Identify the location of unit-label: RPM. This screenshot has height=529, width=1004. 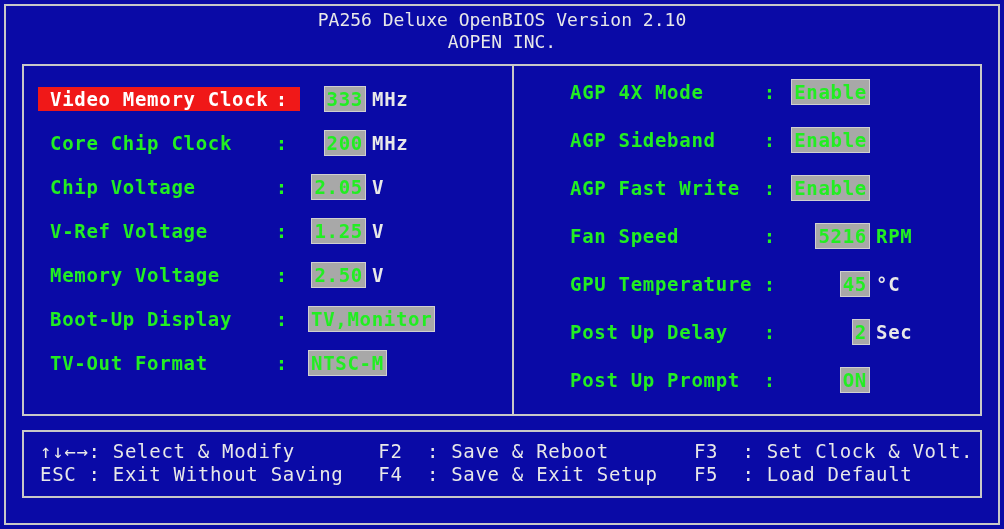
(894, 236).